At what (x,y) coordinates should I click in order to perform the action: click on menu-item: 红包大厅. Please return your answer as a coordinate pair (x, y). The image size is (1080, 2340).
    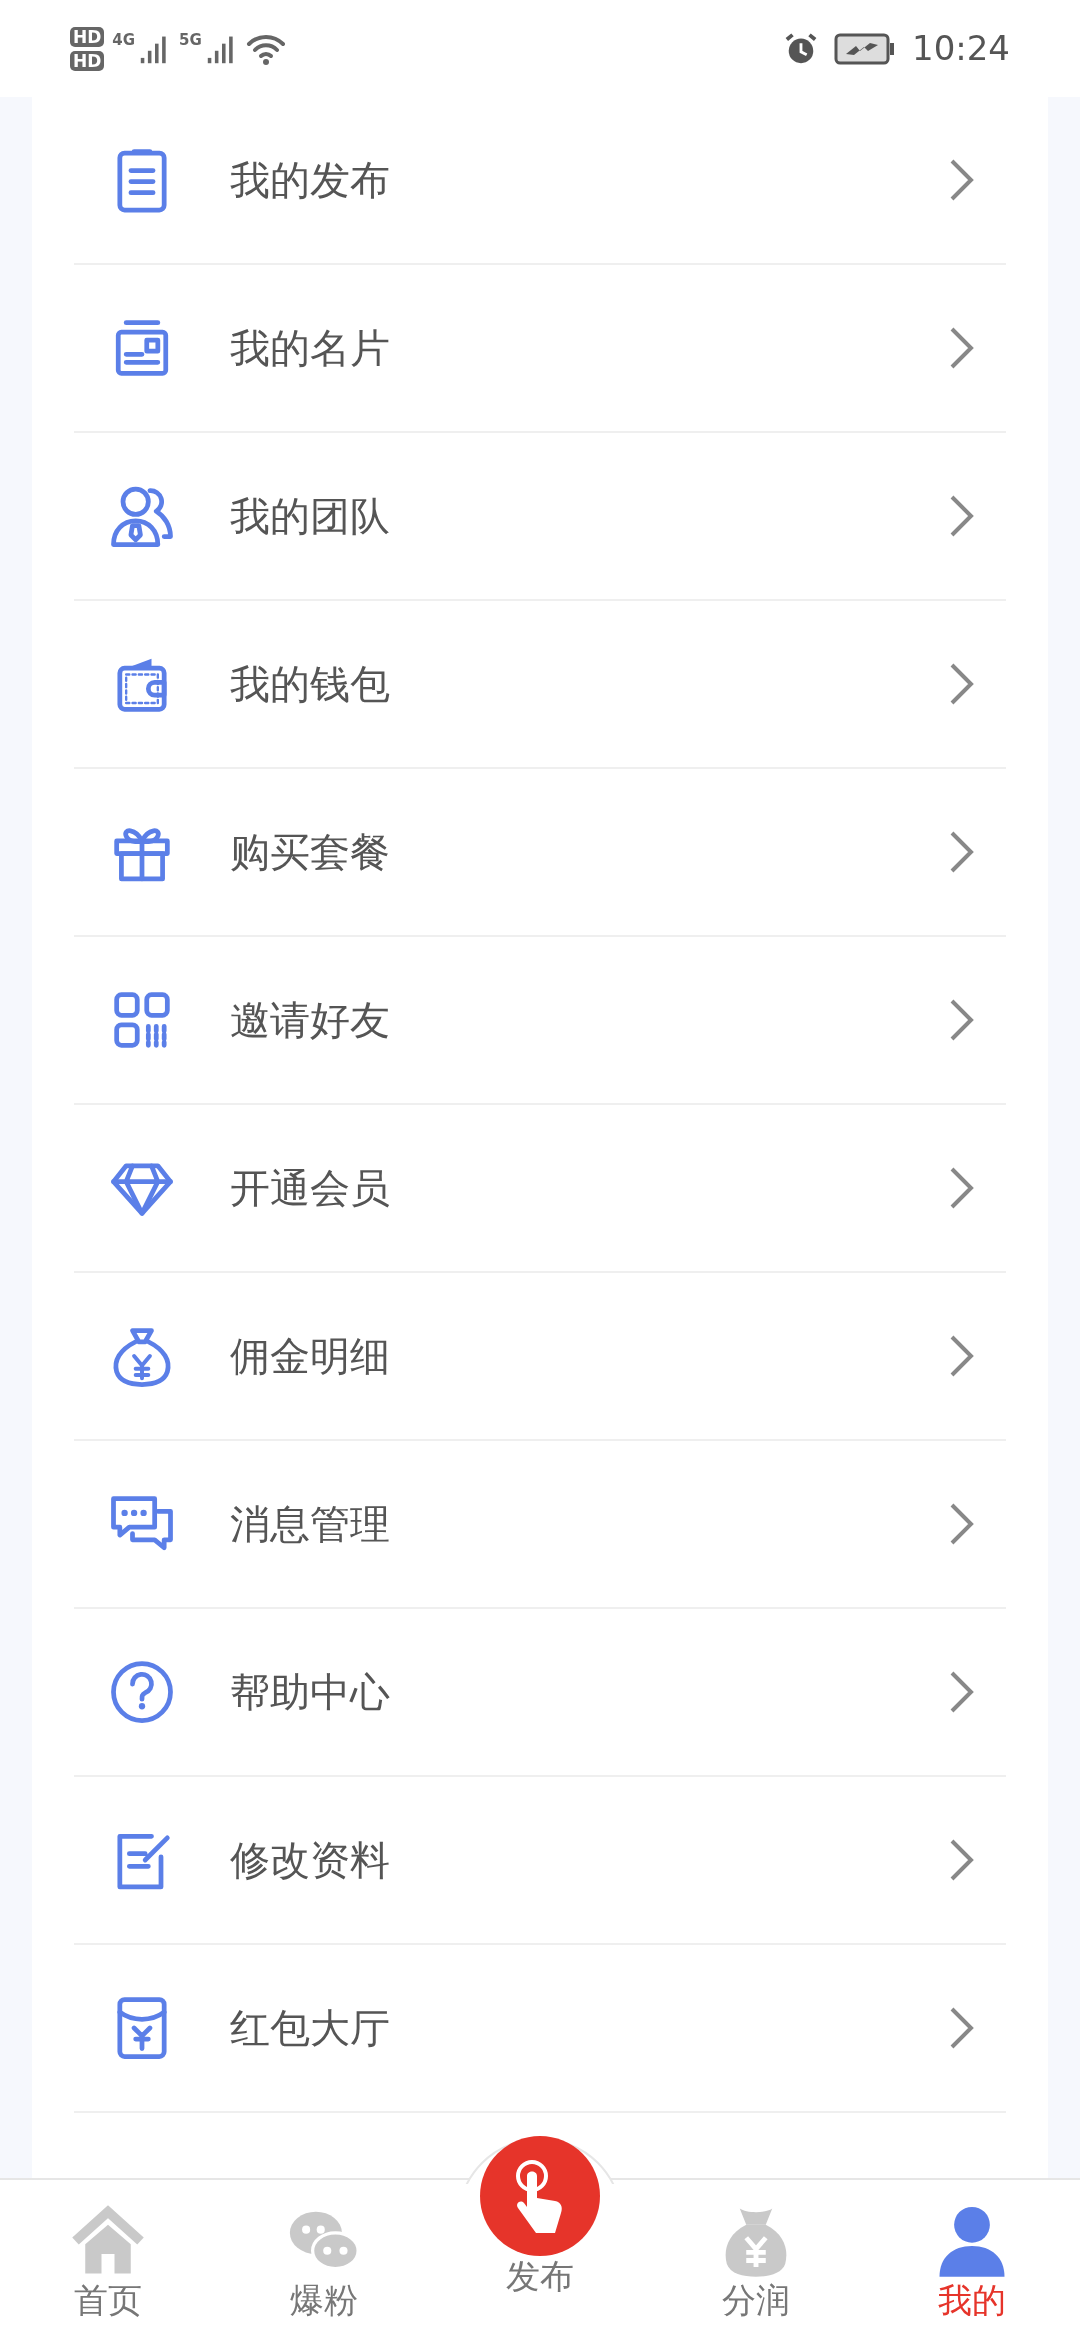
    Looking at the image, I should click on (540, 2029).